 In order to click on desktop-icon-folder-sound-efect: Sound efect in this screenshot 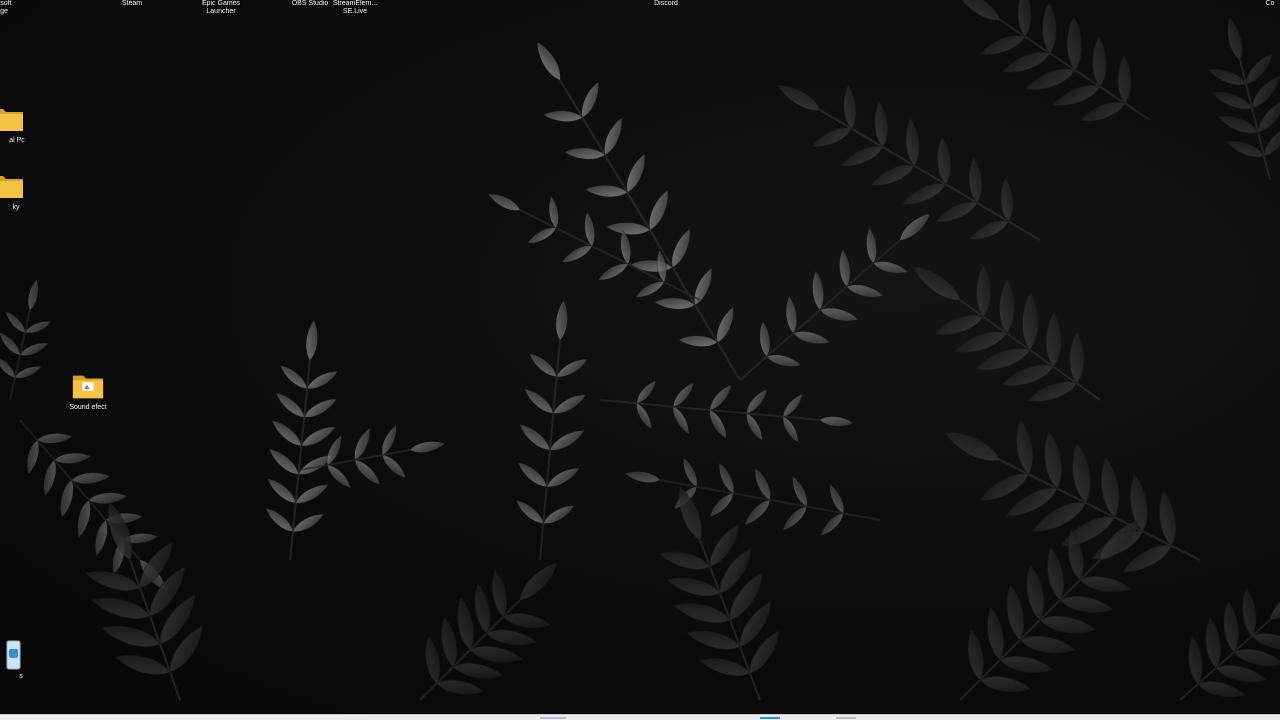, I will do `click(88, 391)`.